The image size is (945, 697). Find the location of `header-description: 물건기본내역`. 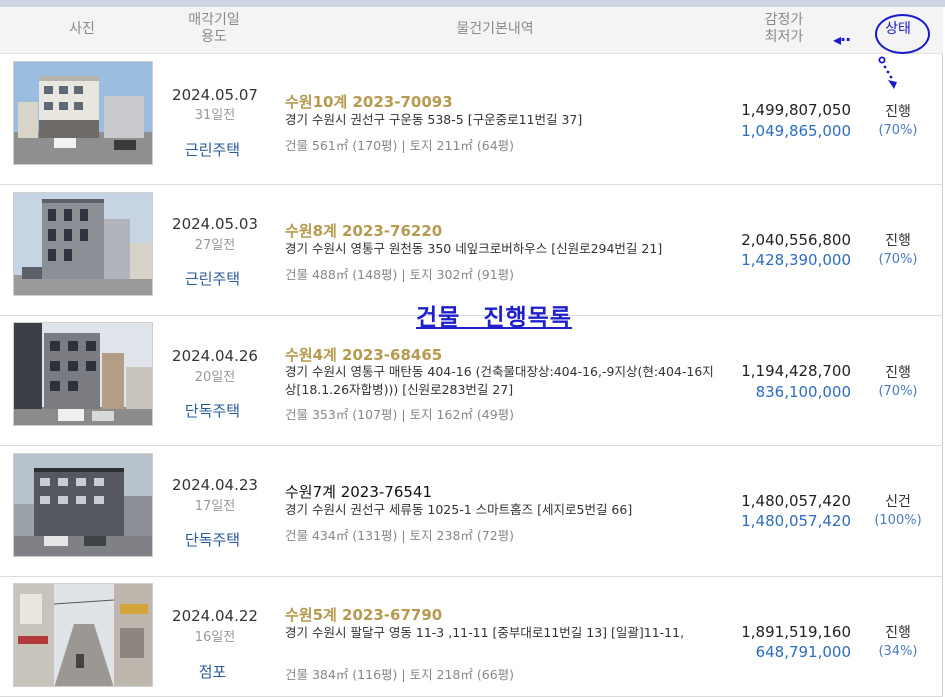

header-description: 물건기본내역 is located at coordinates (495, 29).